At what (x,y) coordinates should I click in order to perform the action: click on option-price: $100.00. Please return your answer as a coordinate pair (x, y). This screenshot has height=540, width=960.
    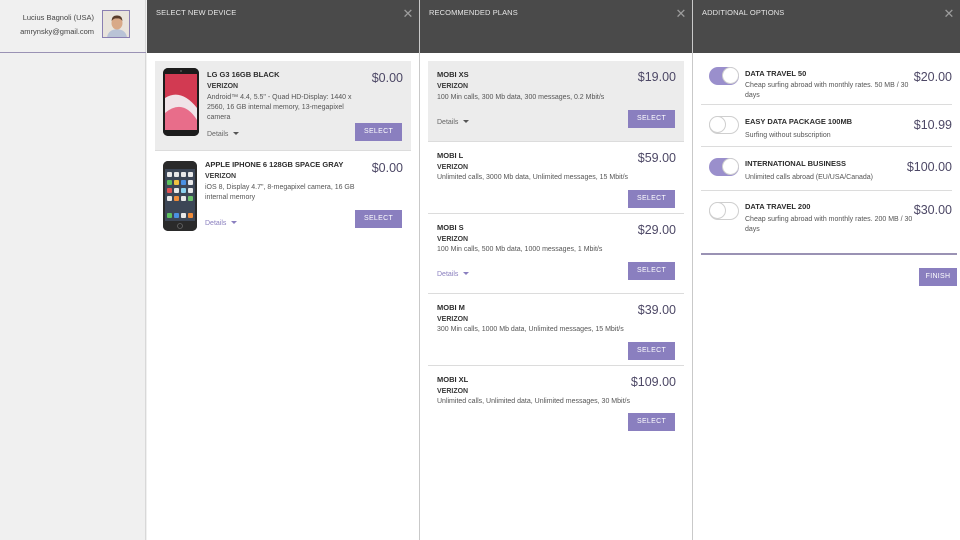
    Looking at the image, I should click on (929, 167).